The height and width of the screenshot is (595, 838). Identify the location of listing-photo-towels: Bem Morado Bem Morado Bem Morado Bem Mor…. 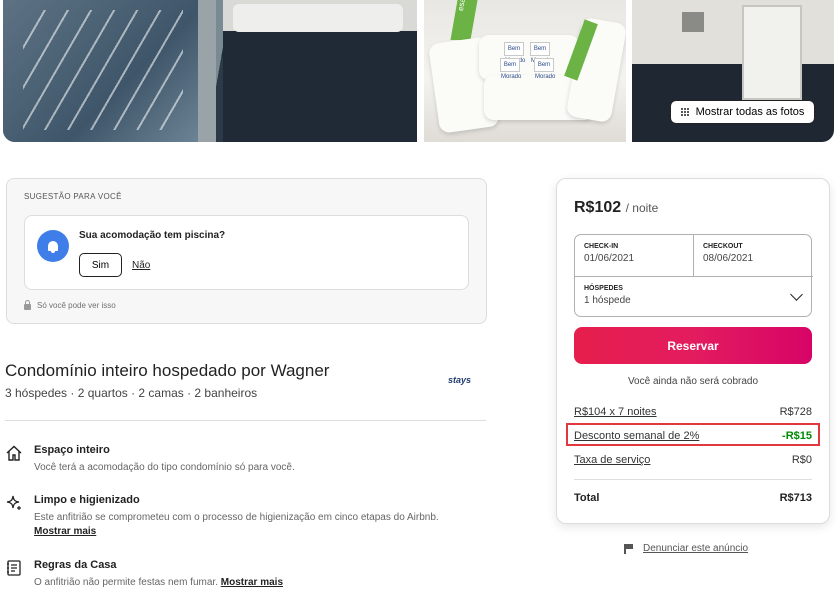
(525, 71).